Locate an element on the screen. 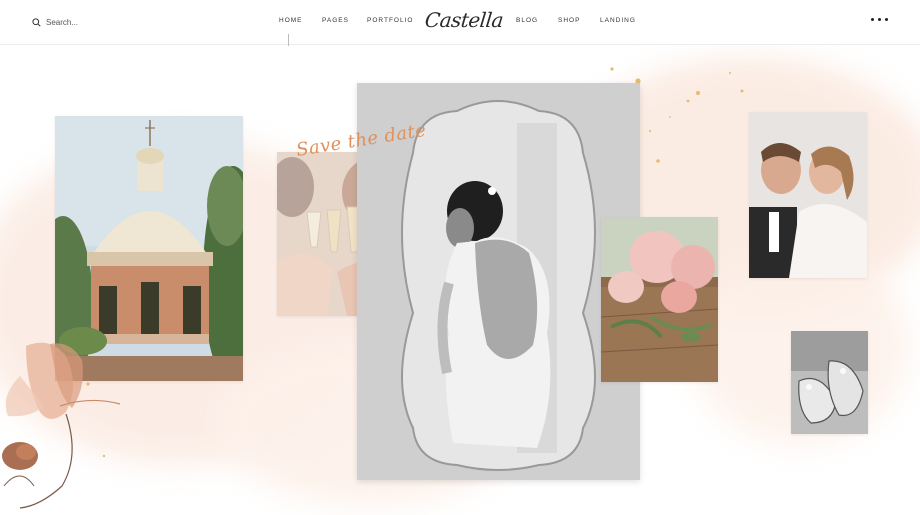 The height and width of the screenshot is (515, 920). nav-landing: LANDING is located at coordinates (618, 20).